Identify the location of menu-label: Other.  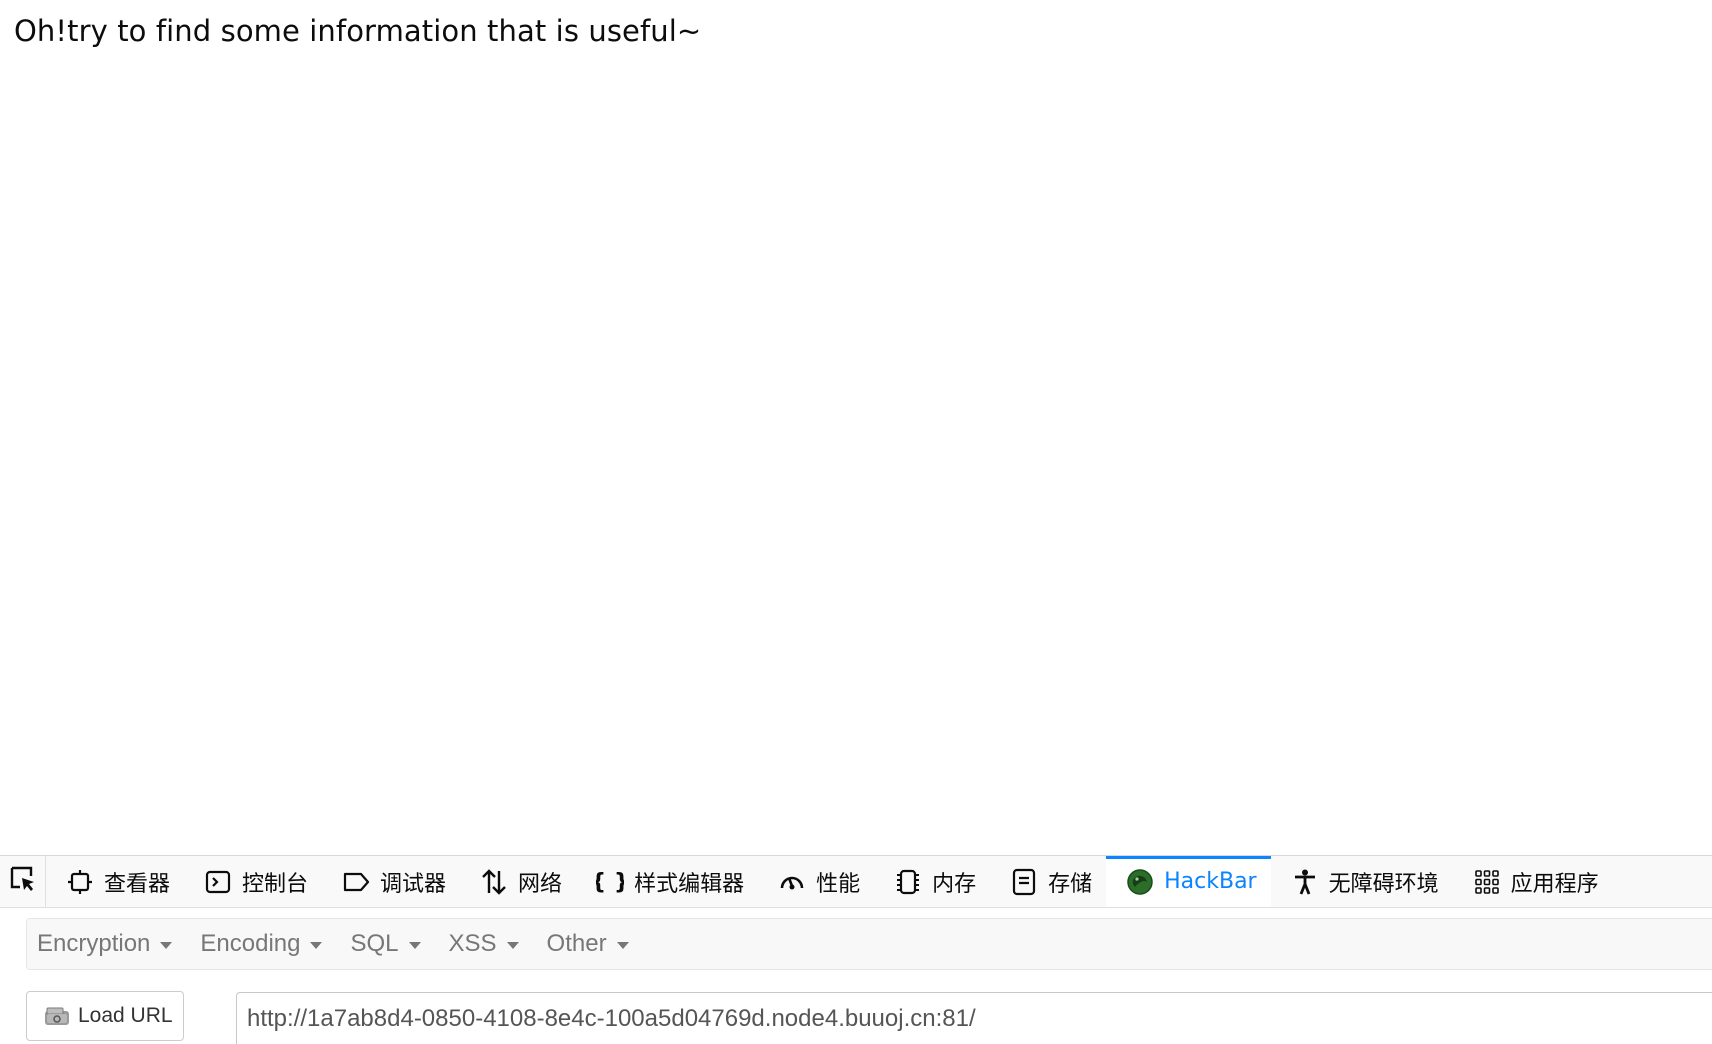
(576, 943).